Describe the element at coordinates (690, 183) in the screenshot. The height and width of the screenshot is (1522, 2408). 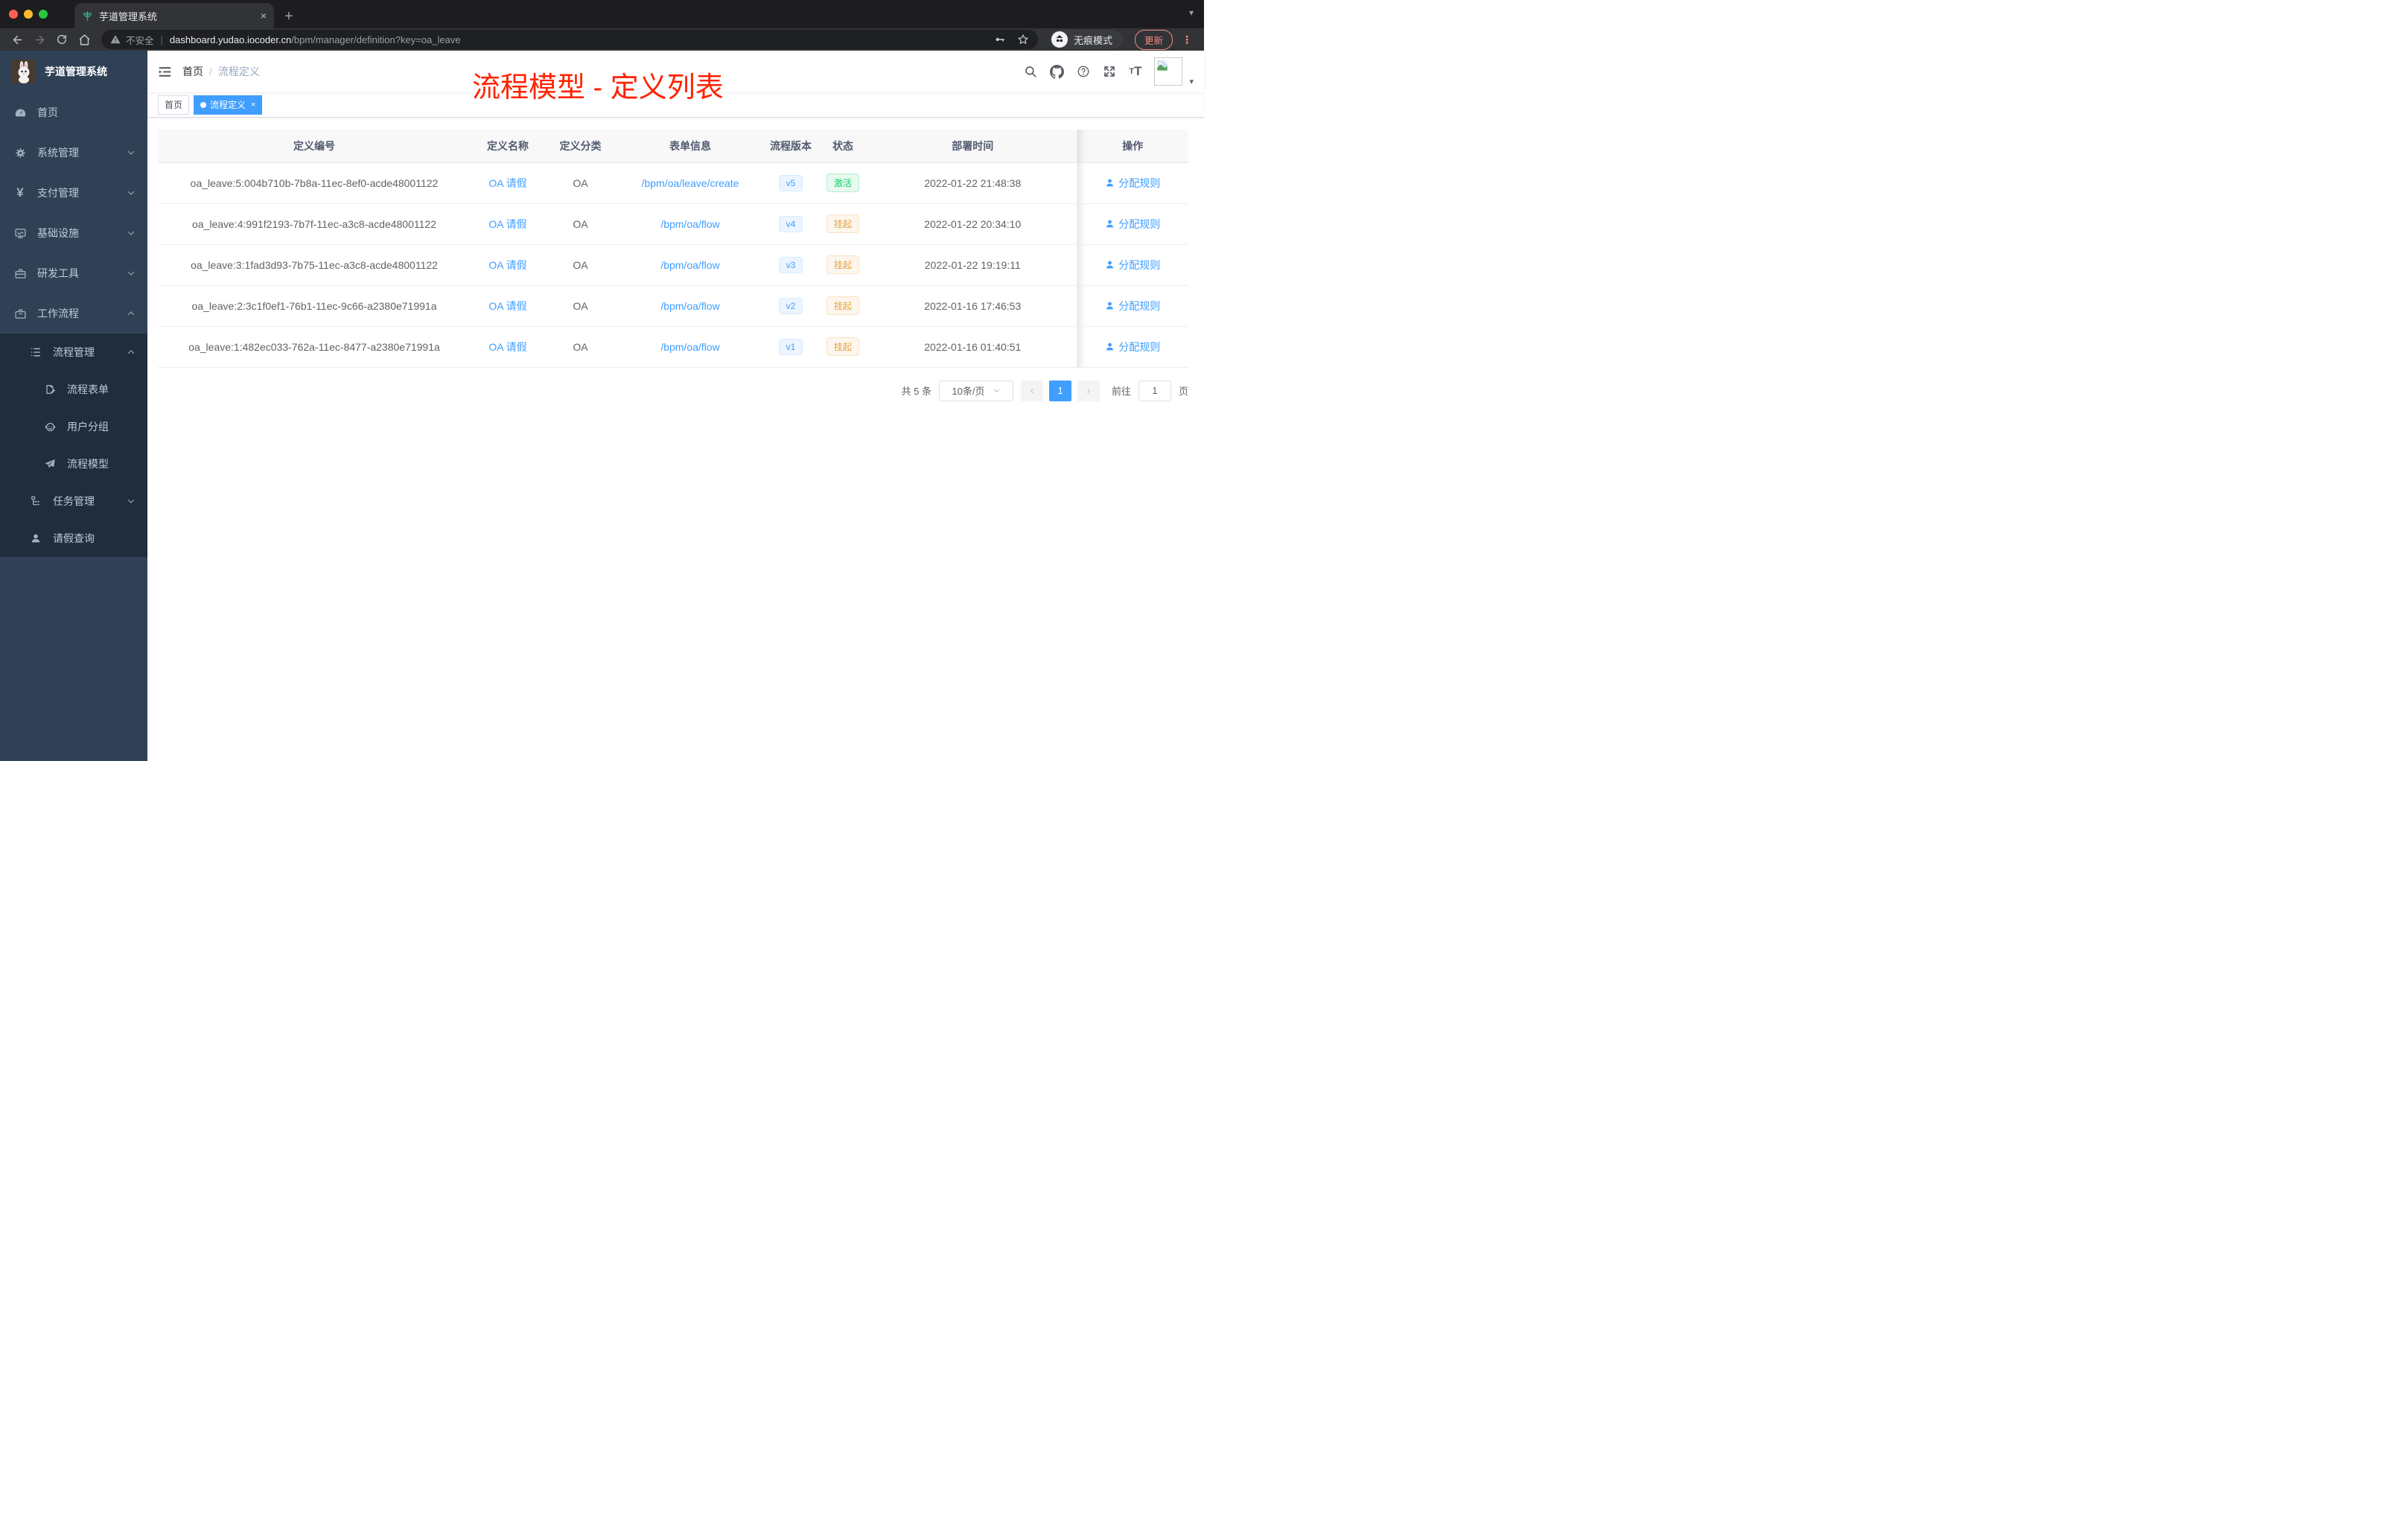
I see `form-link: /bpm/oa/leave/create` at that location.